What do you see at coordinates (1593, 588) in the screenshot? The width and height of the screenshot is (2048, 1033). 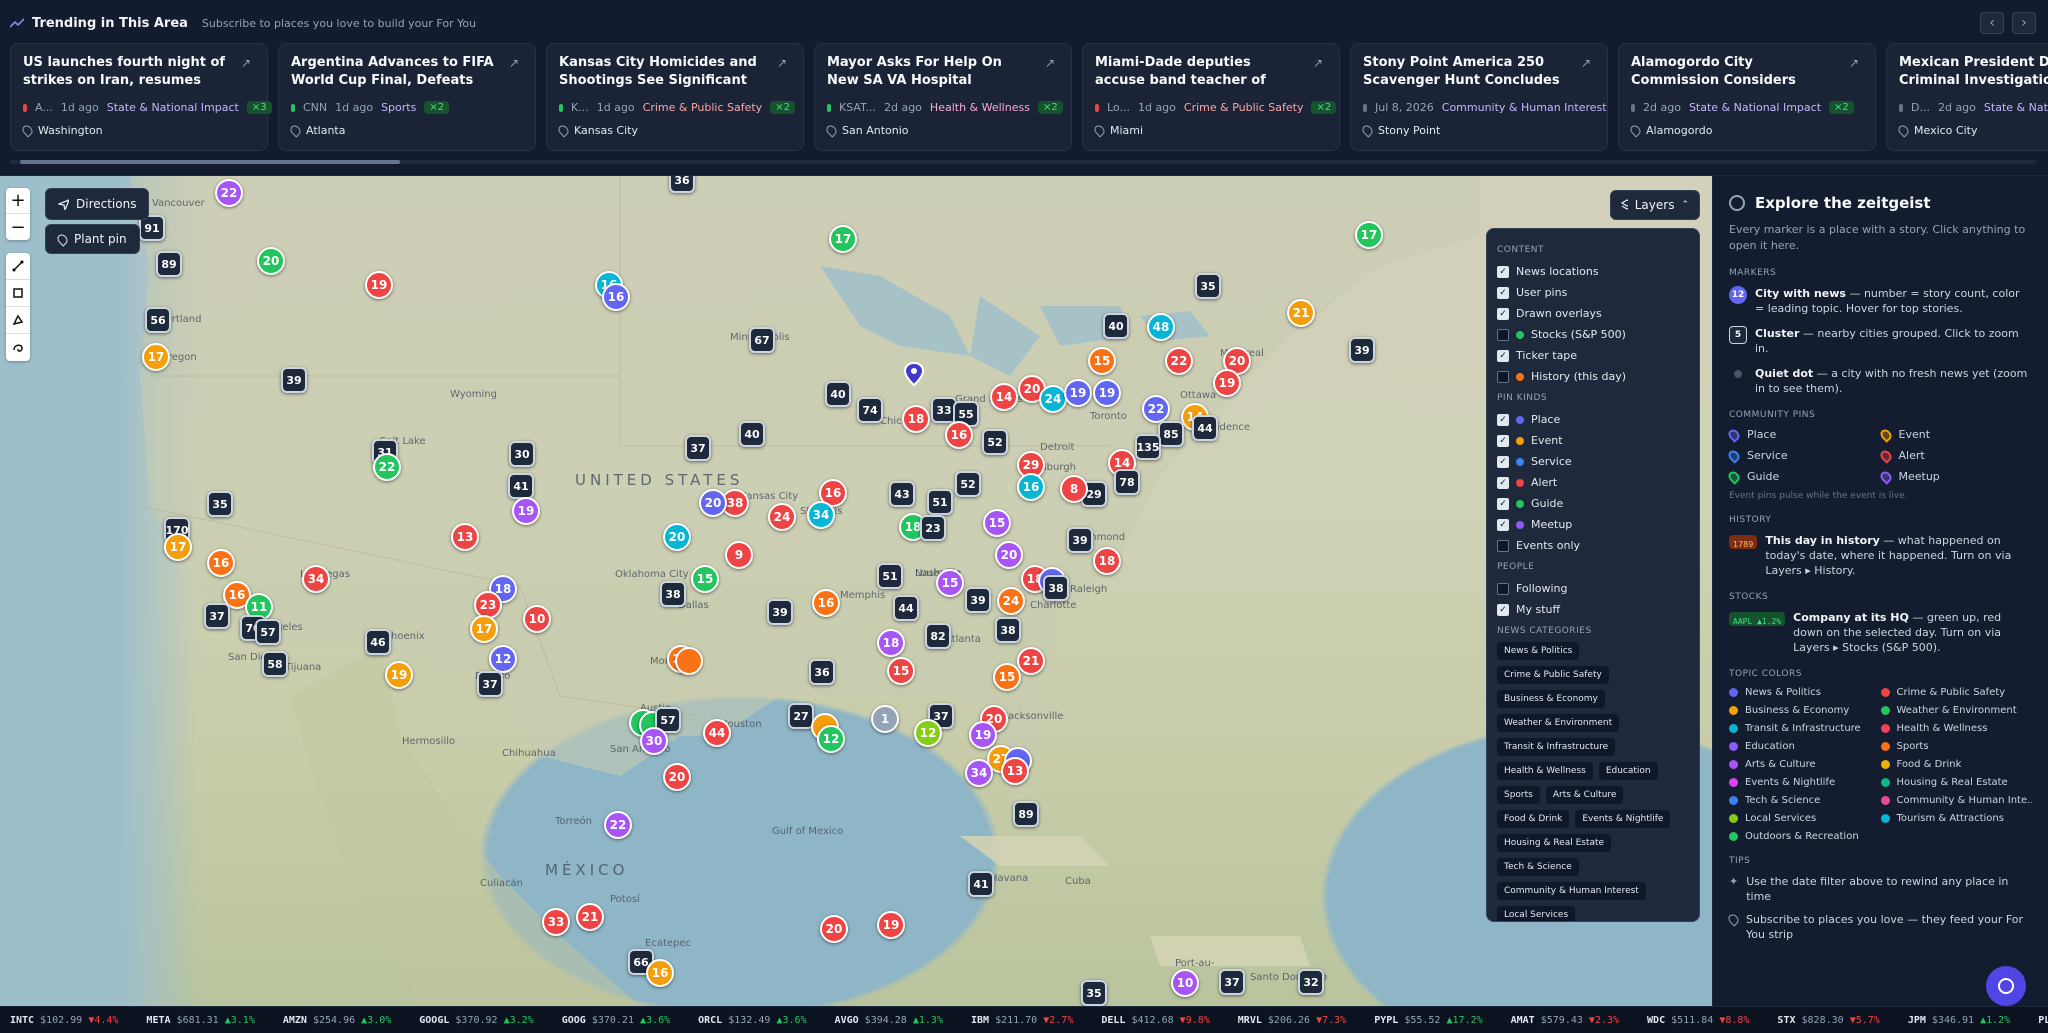 I see `people-toggle: Following` at bounding box center [1593, 588].